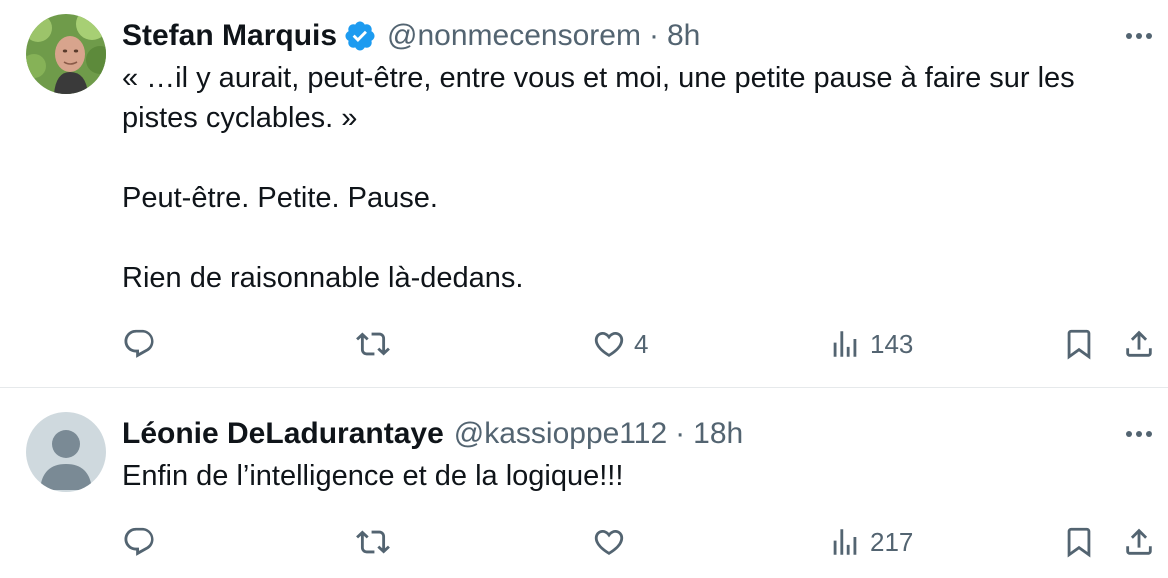 This screenshot has height=578, width=1168. I want to click on like-button: 4, so click(620, 344).